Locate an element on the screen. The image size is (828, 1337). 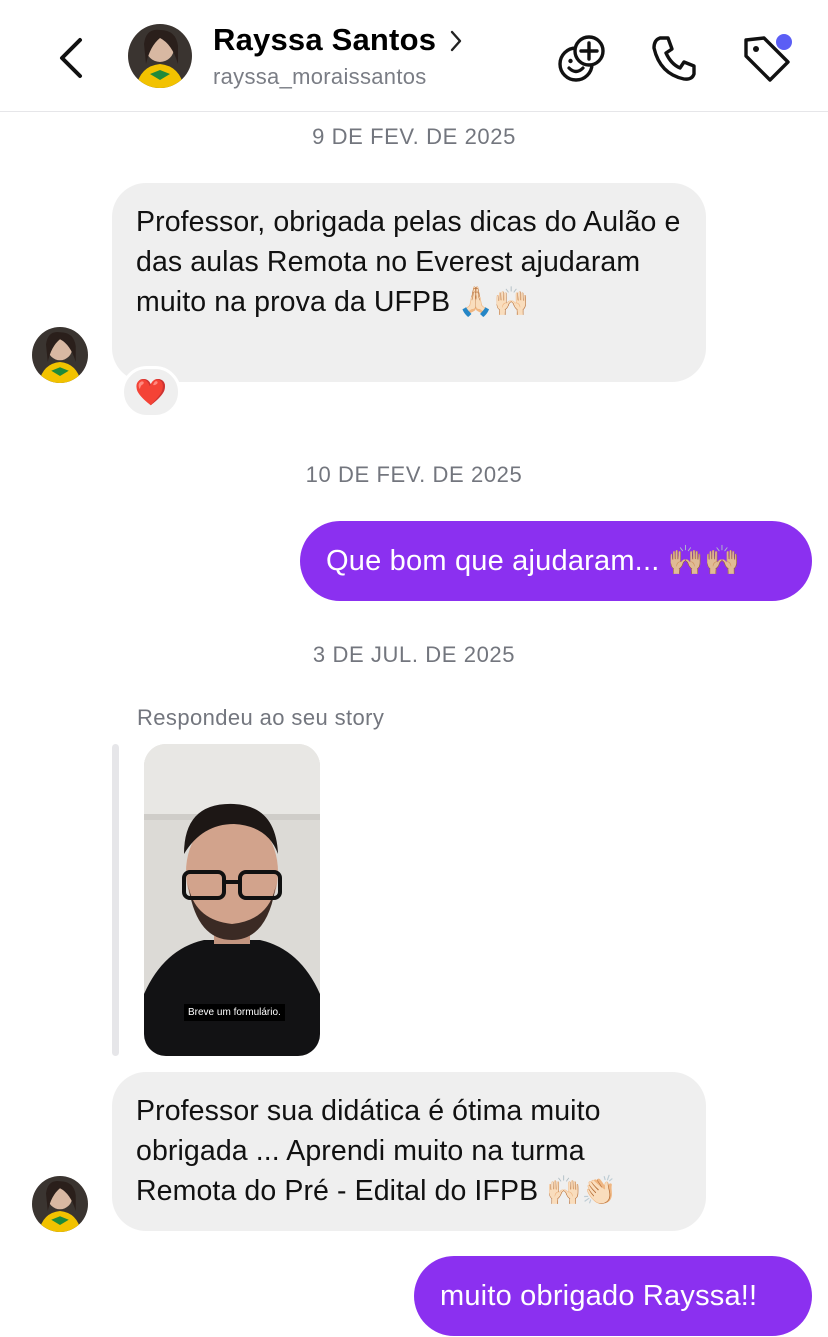
heart-reaction: ❤️ is located at coordinates (151, 392).